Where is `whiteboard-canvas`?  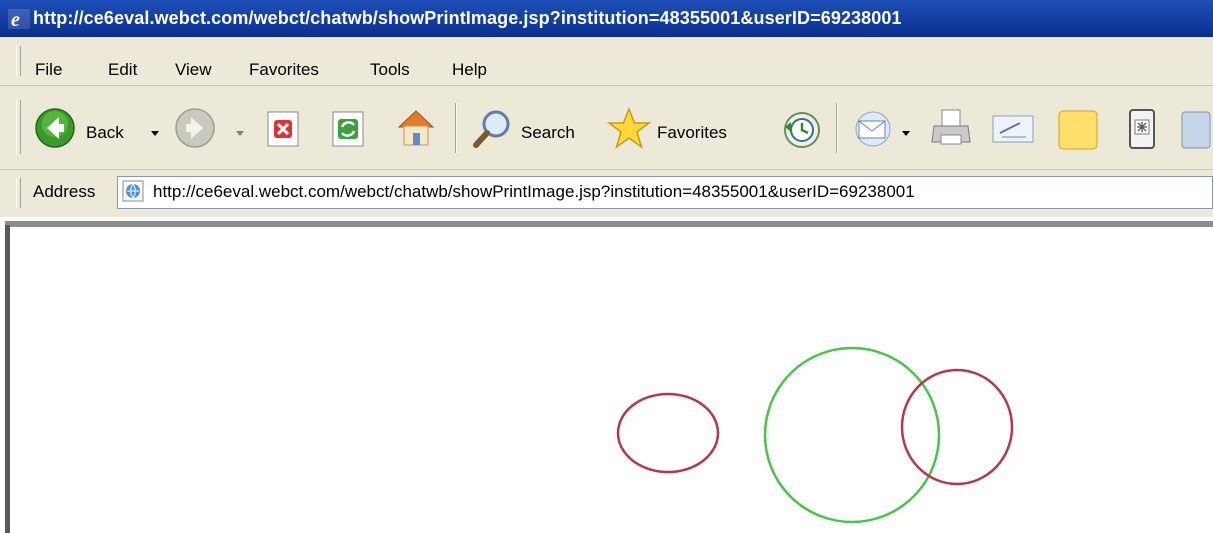 whiteboard-canvas is located at coordinates (815, 435).